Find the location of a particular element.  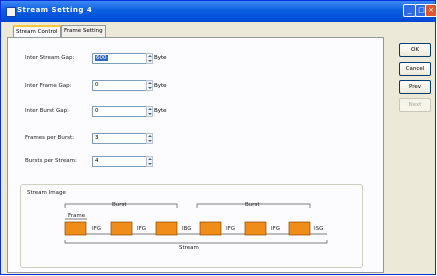

burst-label-1: Burst is located at coordinates (119, 205).